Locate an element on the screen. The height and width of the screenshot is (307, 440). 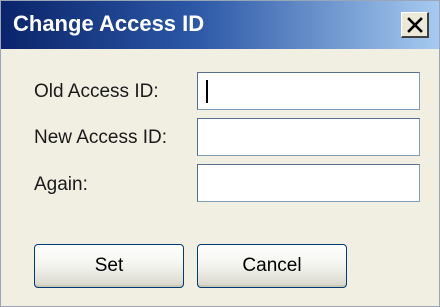
cancel-button: Cancel is located at coordinates (272, 266).